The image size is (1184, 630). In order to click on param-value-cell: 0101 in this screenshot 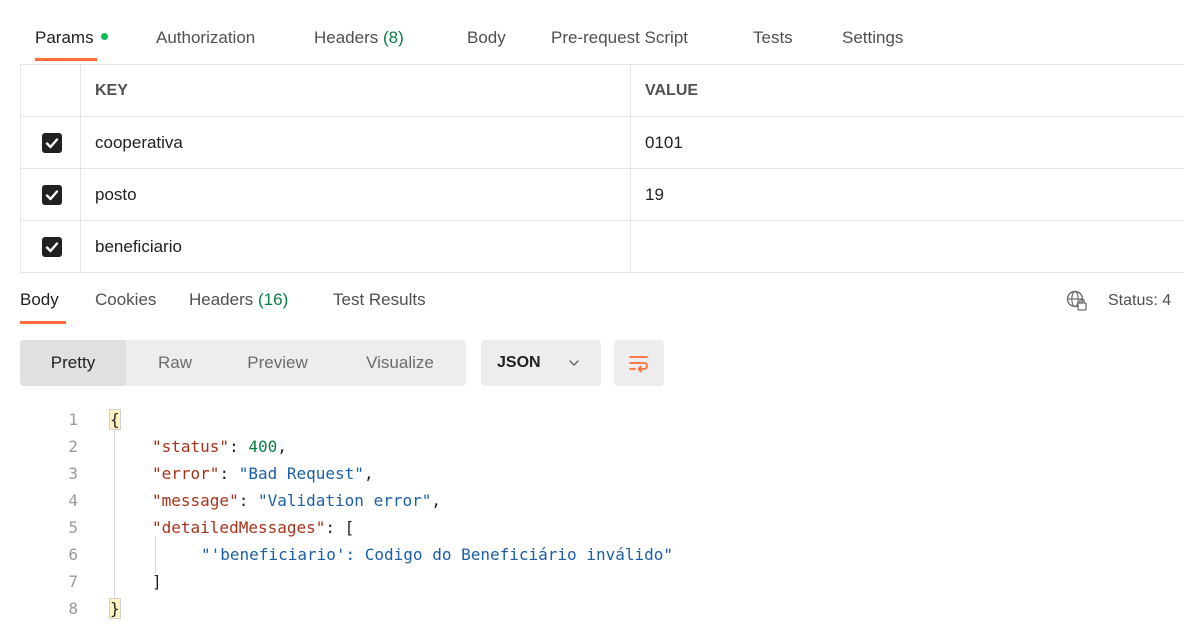, I will do `click(907, 142)`.